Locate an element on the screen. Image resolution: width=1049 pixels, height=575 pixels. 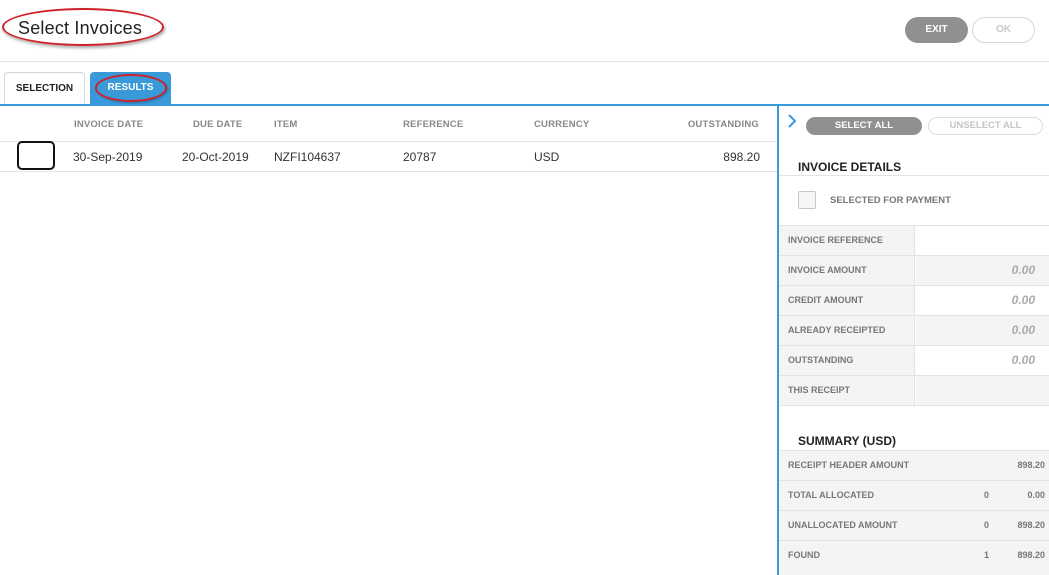
selected-for-payment-checkbox is located at coordinates (807, 200).